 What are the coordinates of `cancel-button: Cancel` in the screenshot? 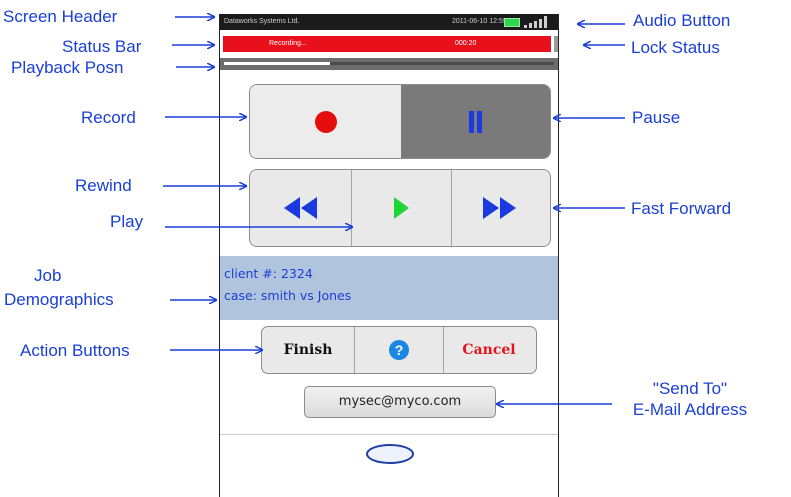 It's located at (489, 350).